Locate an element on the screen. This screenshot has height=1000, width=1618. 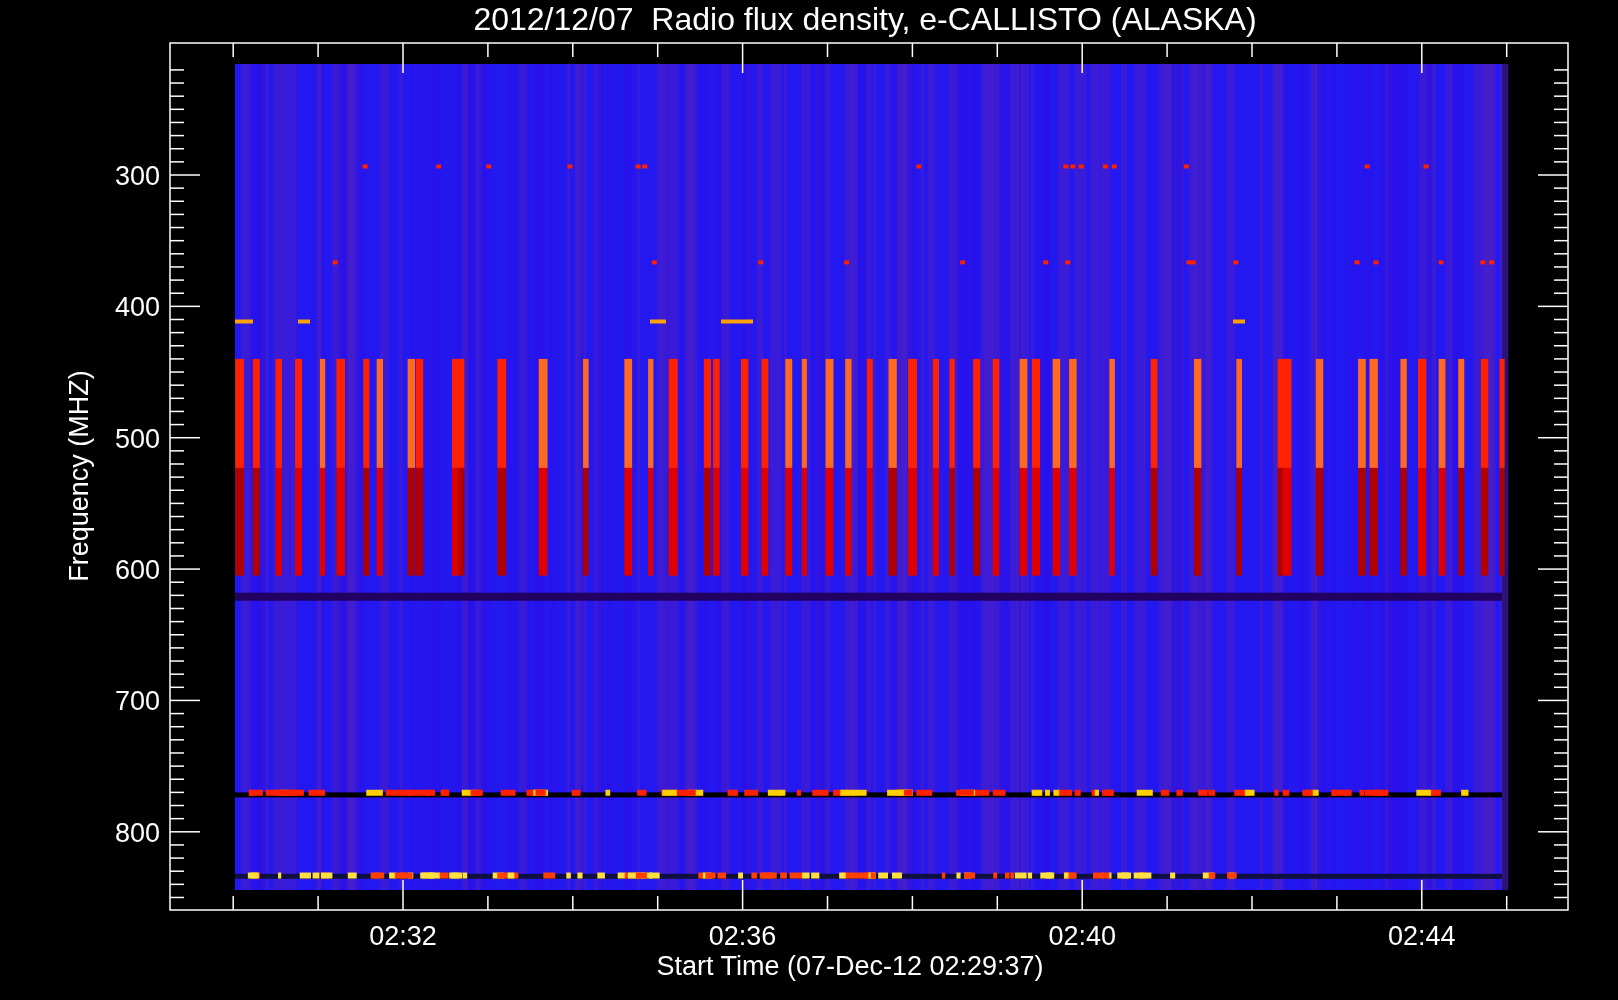
y-axis-label: Frequency (MHZ) is located at coordinates (79, 476).